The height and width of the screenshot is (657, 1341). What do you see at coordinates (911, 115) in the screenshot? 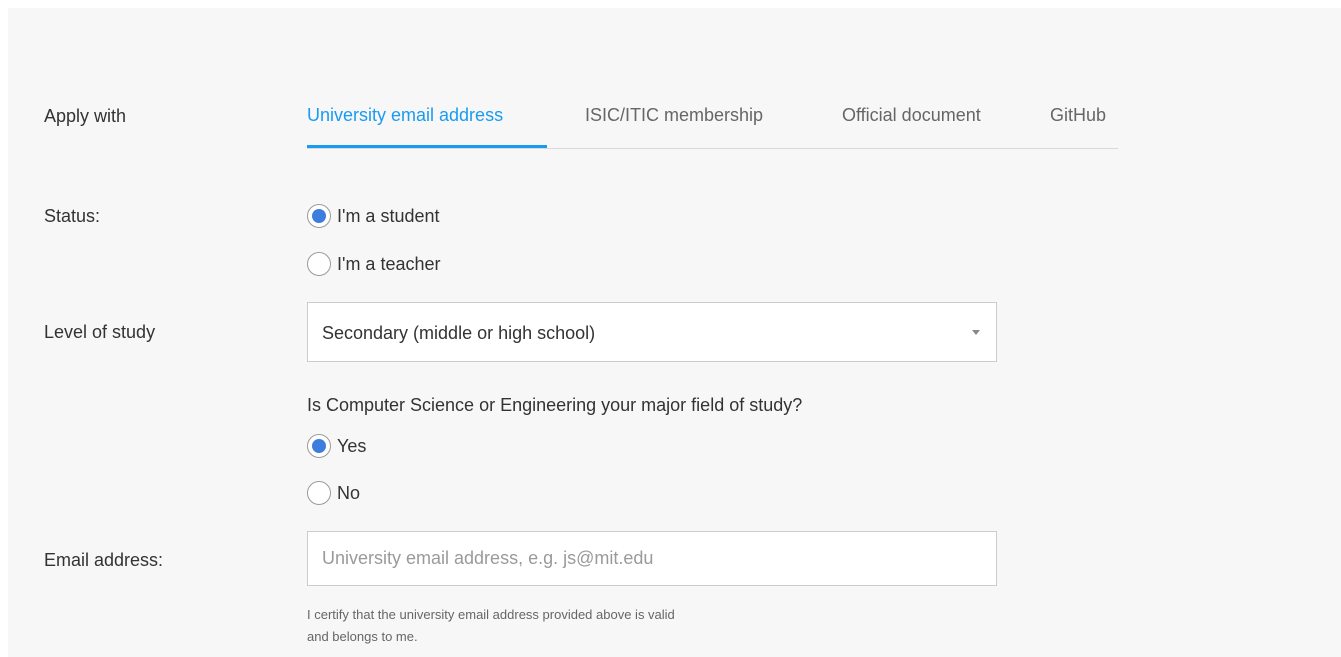
I see `tab-official-document: Official document` at bounding box center [911, 115].